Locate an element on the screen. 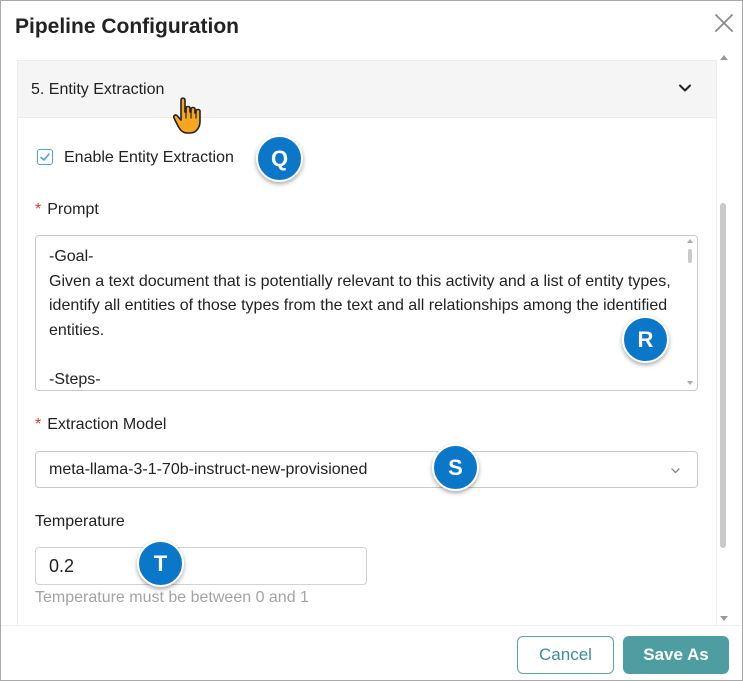 This screenshot has width=743, height=681. annotation-marker-s: S is located at coordinates (455, 467).